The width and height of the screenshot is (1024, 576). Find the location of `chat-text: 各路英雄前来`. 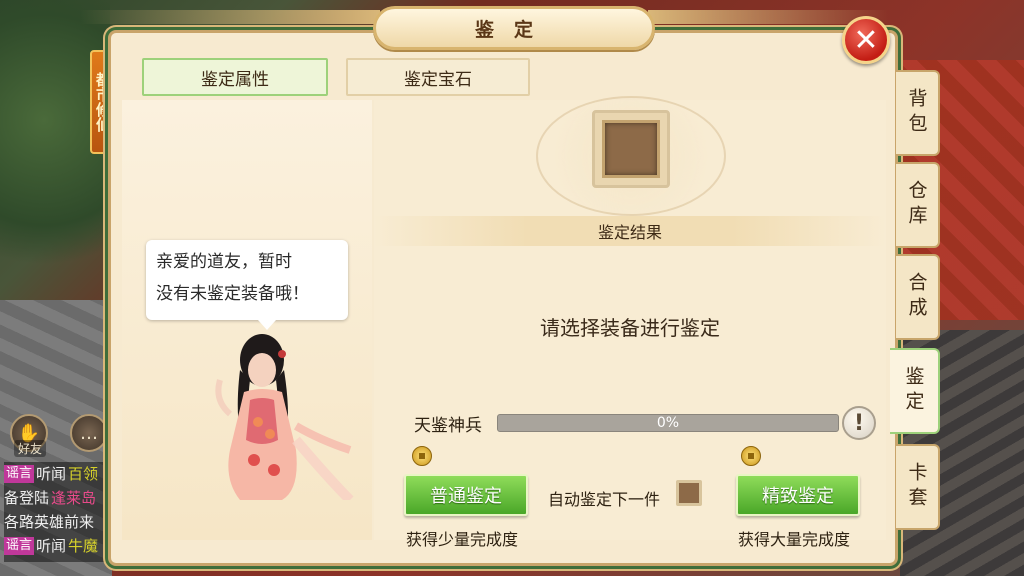

chat-text: 各路英雄前来 is located at coordinates (49, 522).